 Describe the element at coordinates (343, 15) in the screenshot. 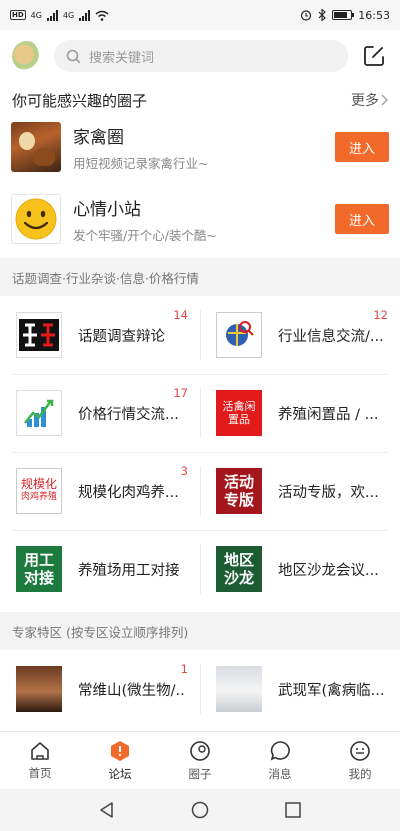

I see `battery-icon` at that location.